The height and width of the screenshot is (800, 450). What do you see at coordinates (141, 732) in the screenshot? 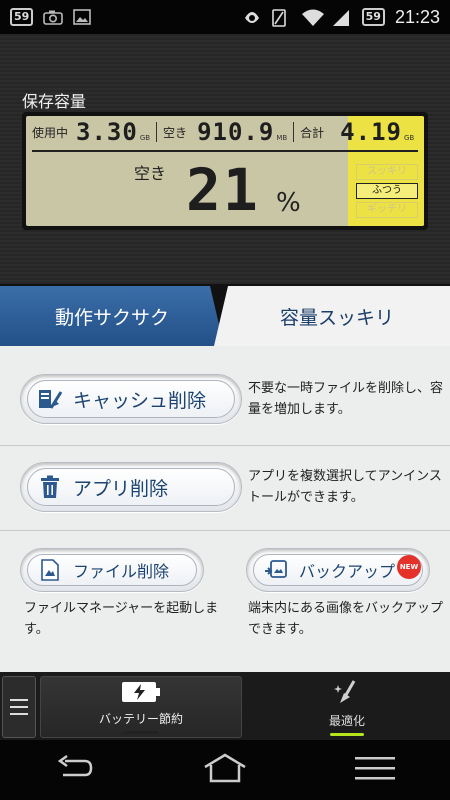
I see `tab-indicator` at bounding box center [141, 732].